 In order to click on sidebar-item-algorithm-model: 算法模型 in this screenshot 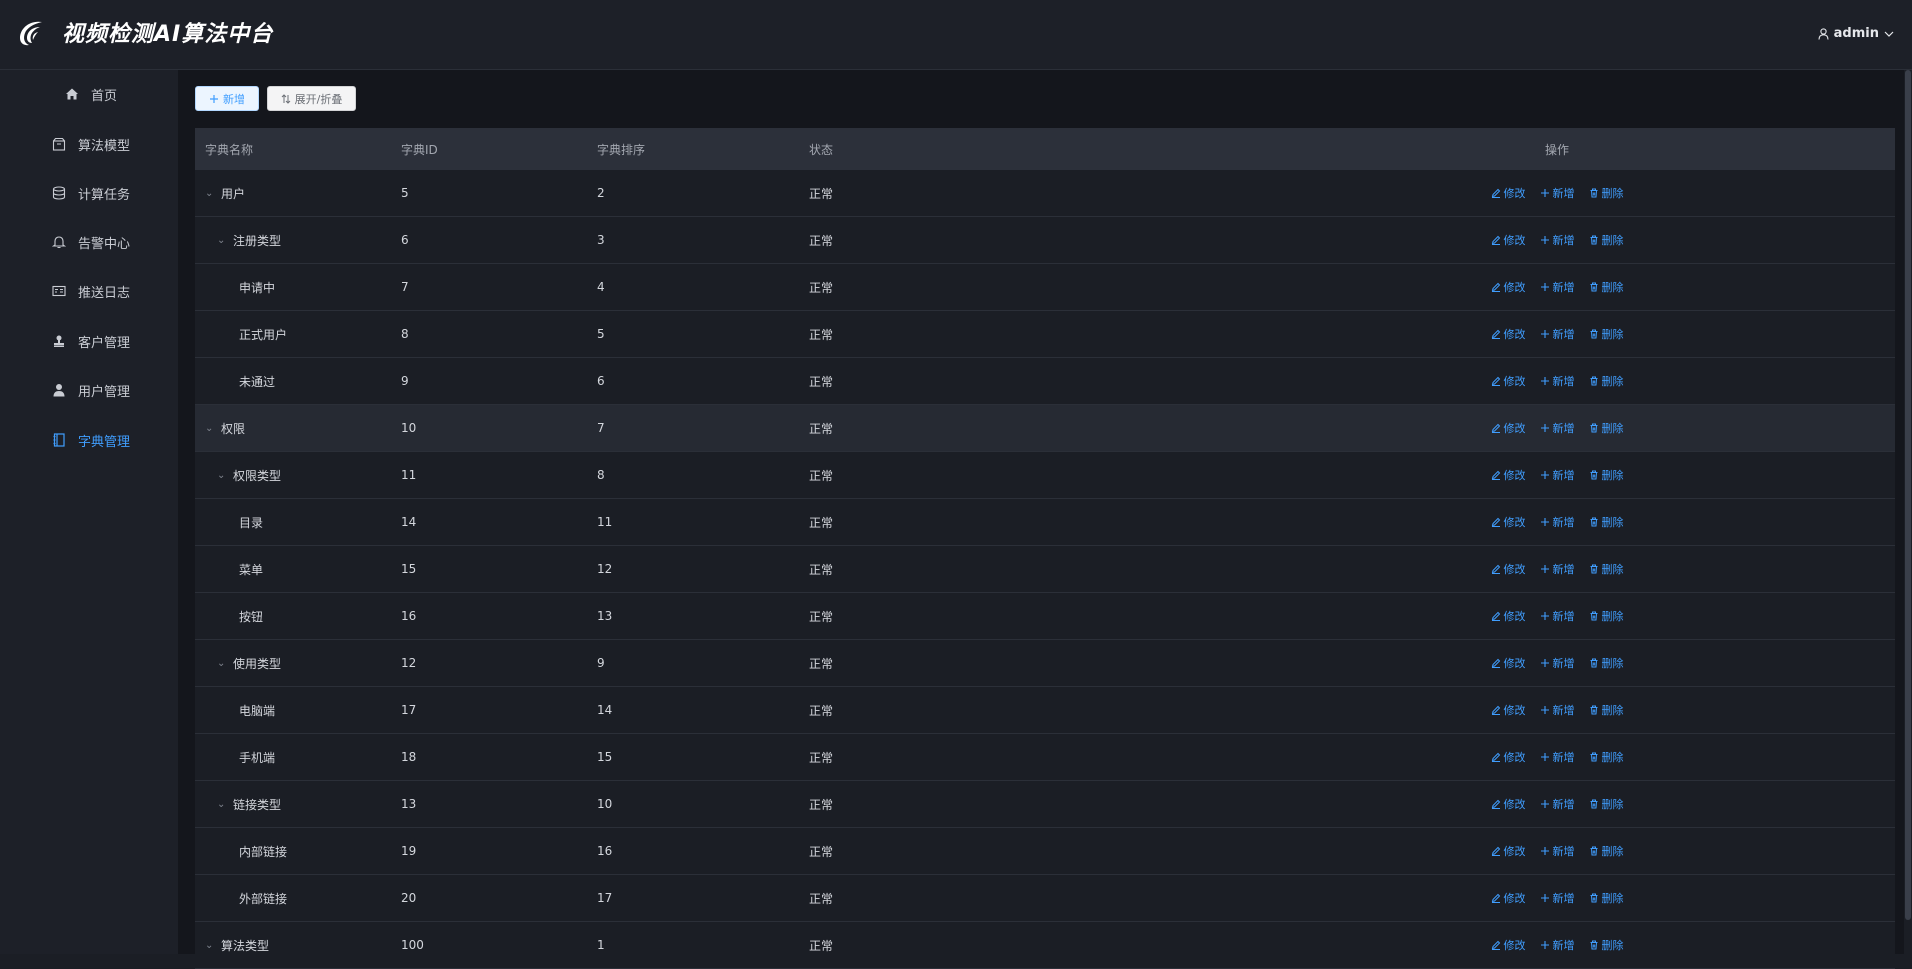, I will do `click(89, 144)`.